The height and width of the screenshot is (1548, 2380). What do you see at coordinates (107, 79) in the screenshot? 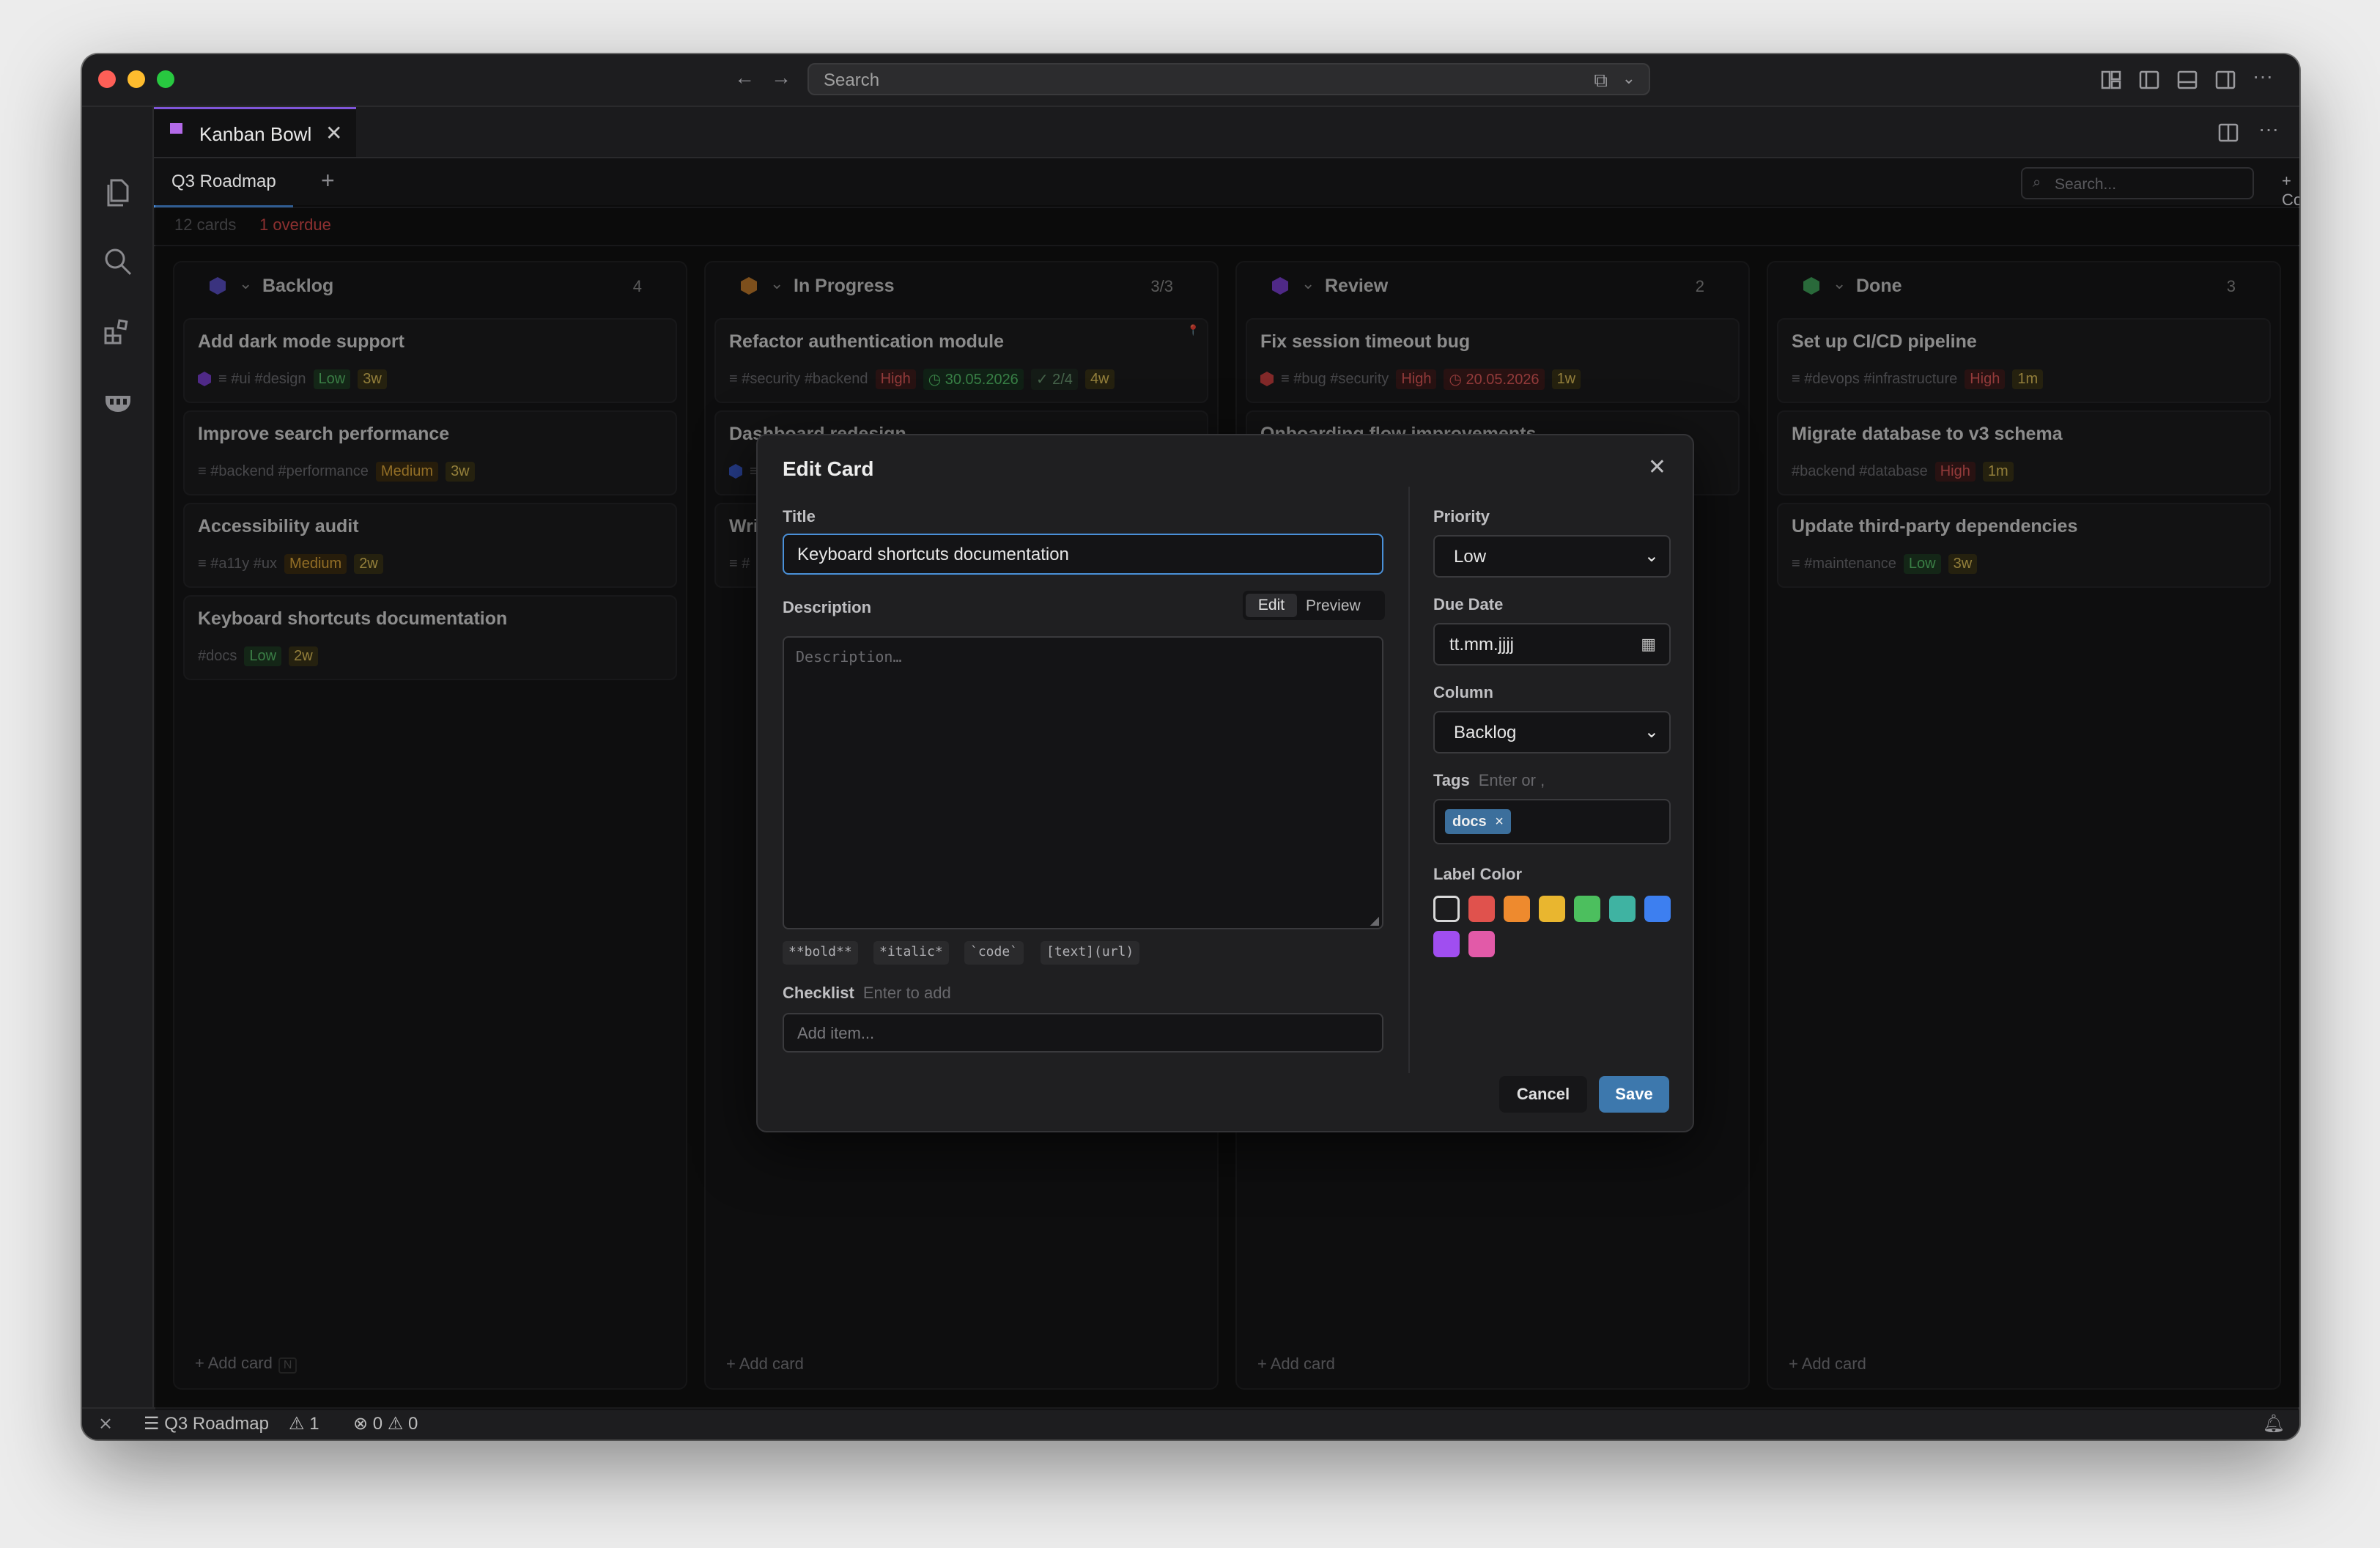
I see `close-window-button` at bounding box center [107, 79].